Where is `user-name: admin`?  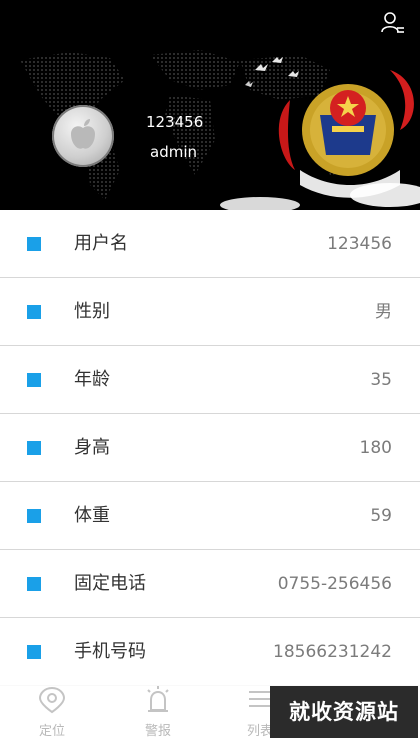
user-name: admin is located at coordinates (173, 152).